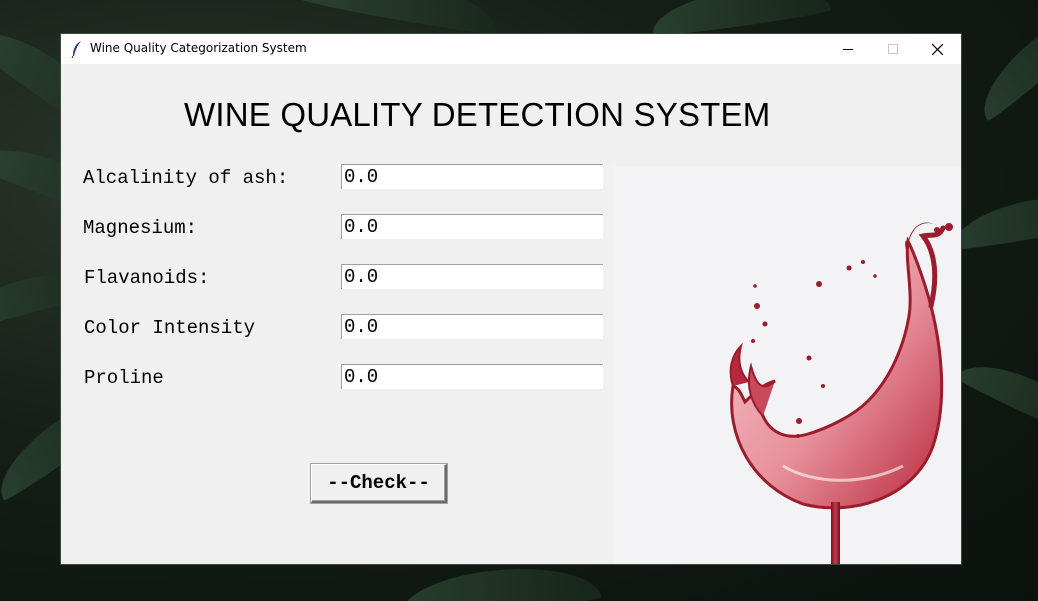 This screenshot has width=1038, height=601. Describe the element at coordinates (472, 276) in the screenshot. I see `flavanoids-input` at that location.